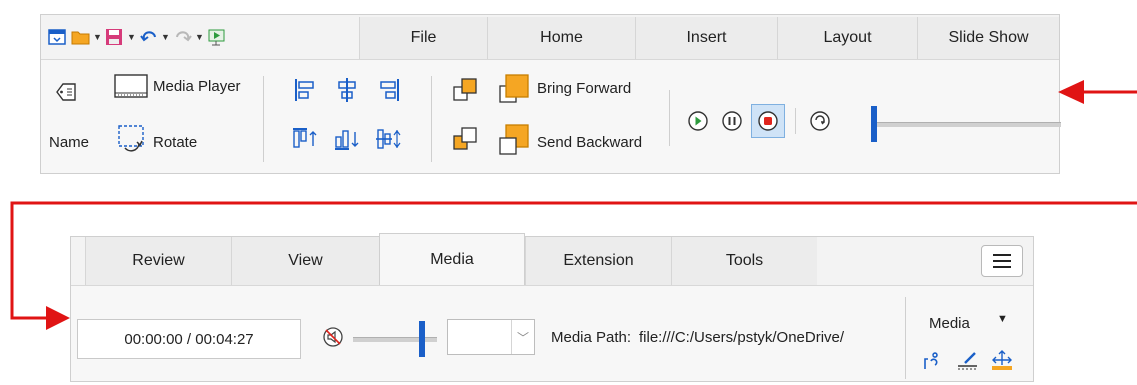  I want to click on hamburger-menu-icon, so click(1002, 261).